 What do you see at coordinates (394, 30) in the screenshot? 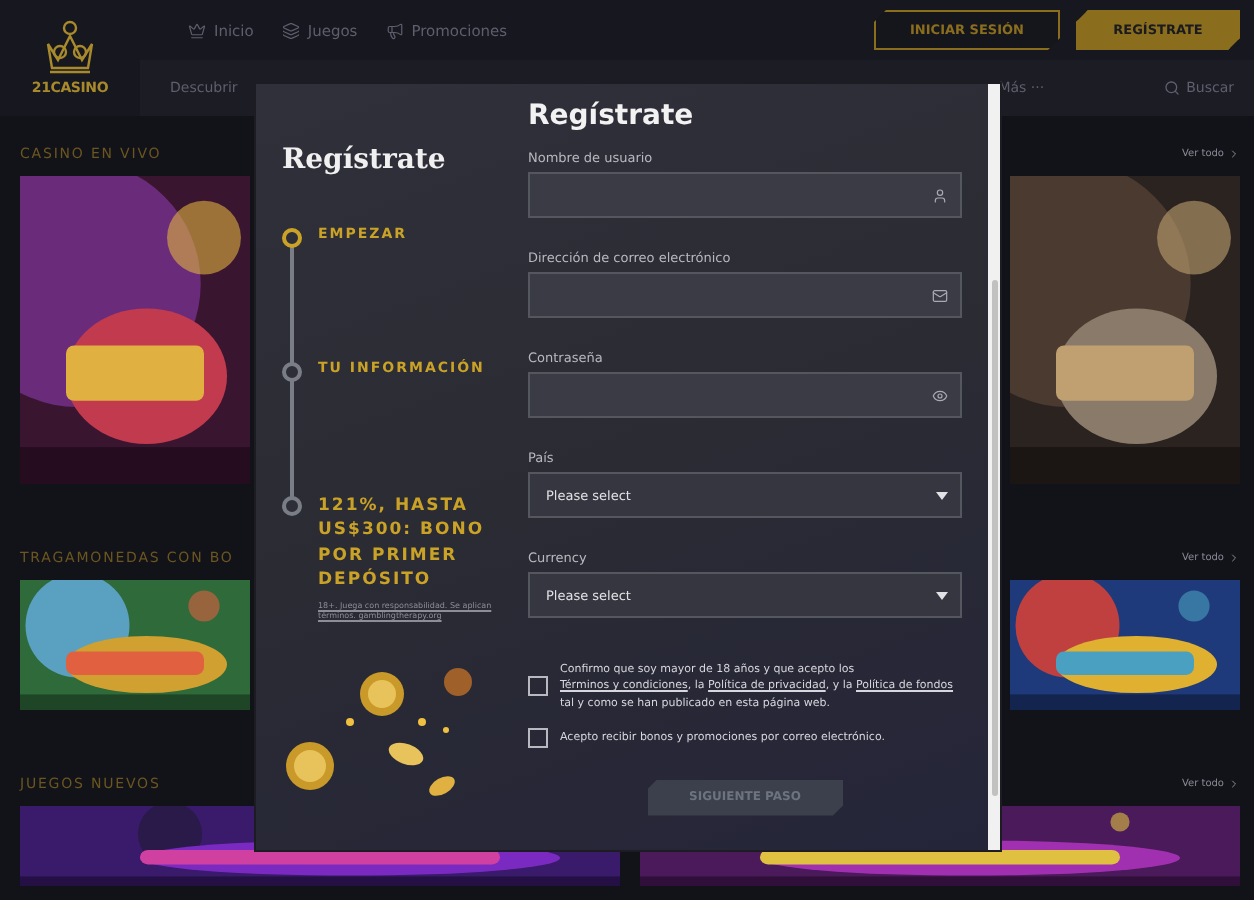
I see `megaphone-icon` at bounding box center [394, 30].